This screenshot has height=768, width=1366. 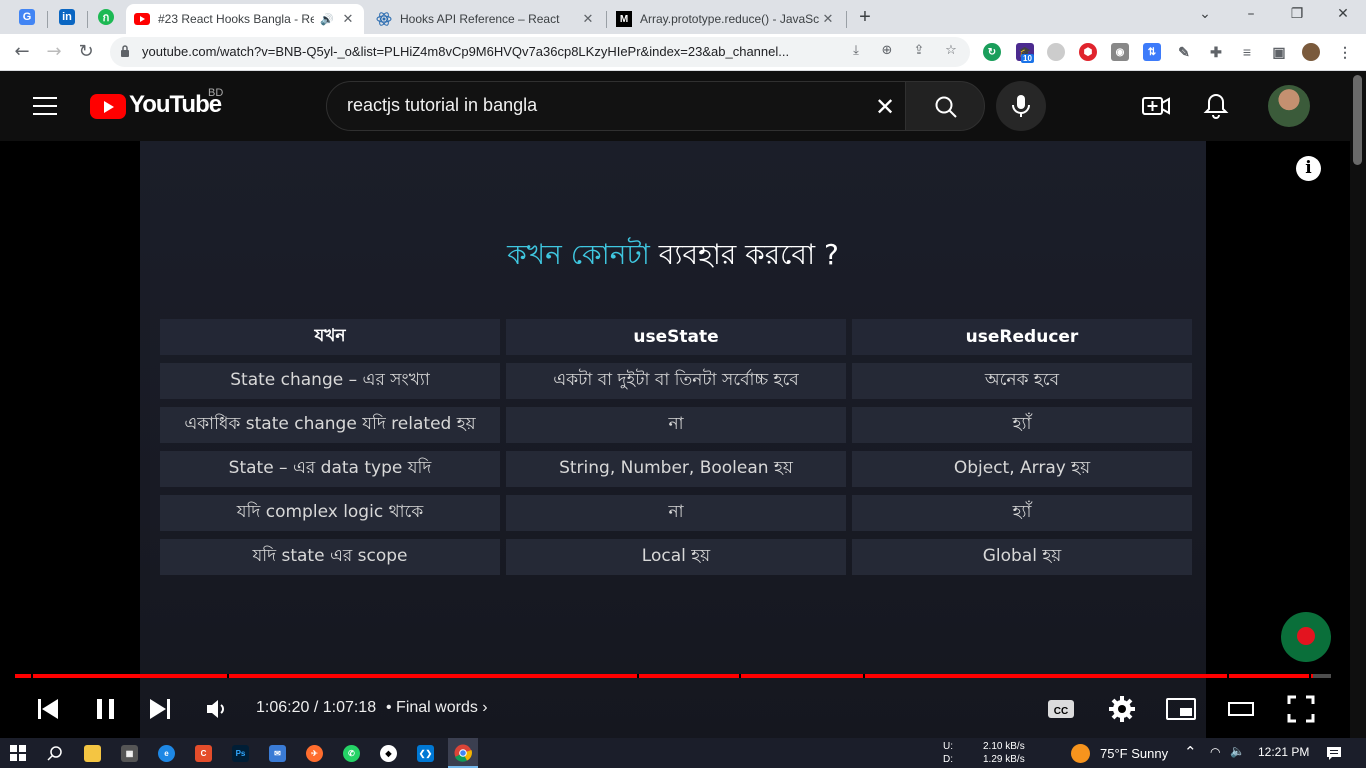 What do you see at coordinates (106, 17) in the screenshot?
I see `pinned-tab-extension: ก` at bounding box center [106, 17].